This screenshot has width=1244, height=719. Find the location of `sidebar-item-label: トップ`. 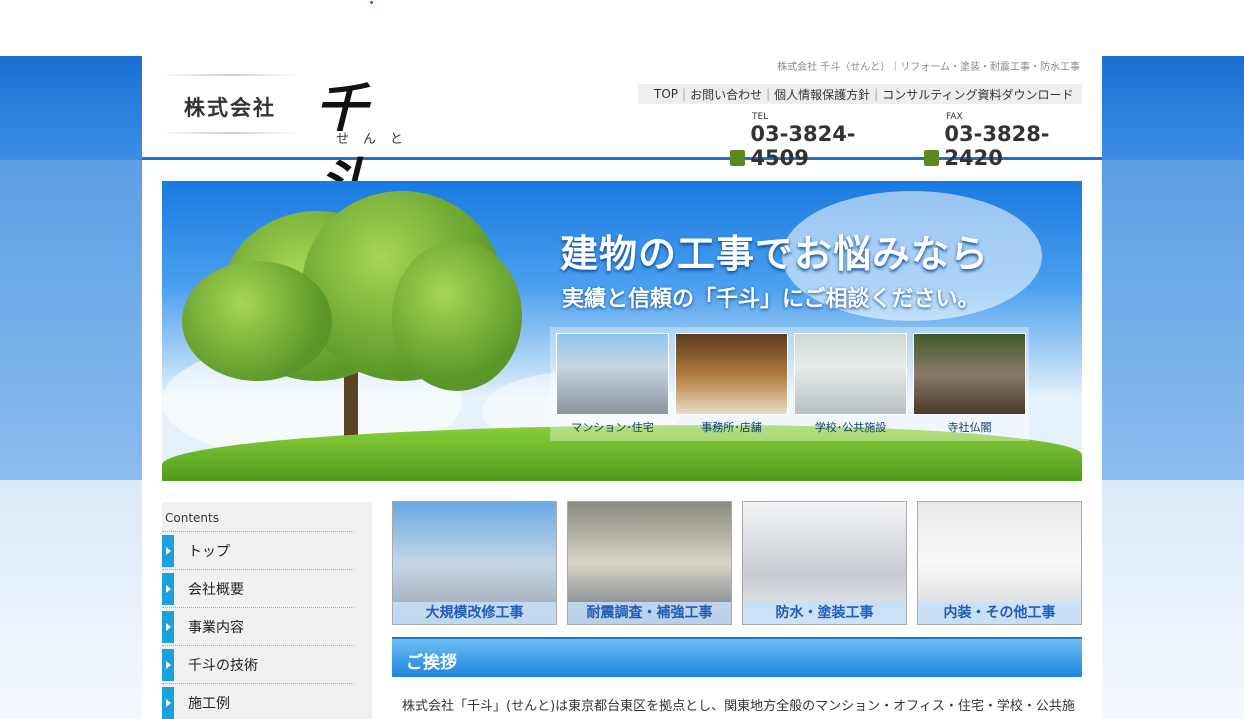

sidebar-item-label: トップ is located at coordinates (209, 551).